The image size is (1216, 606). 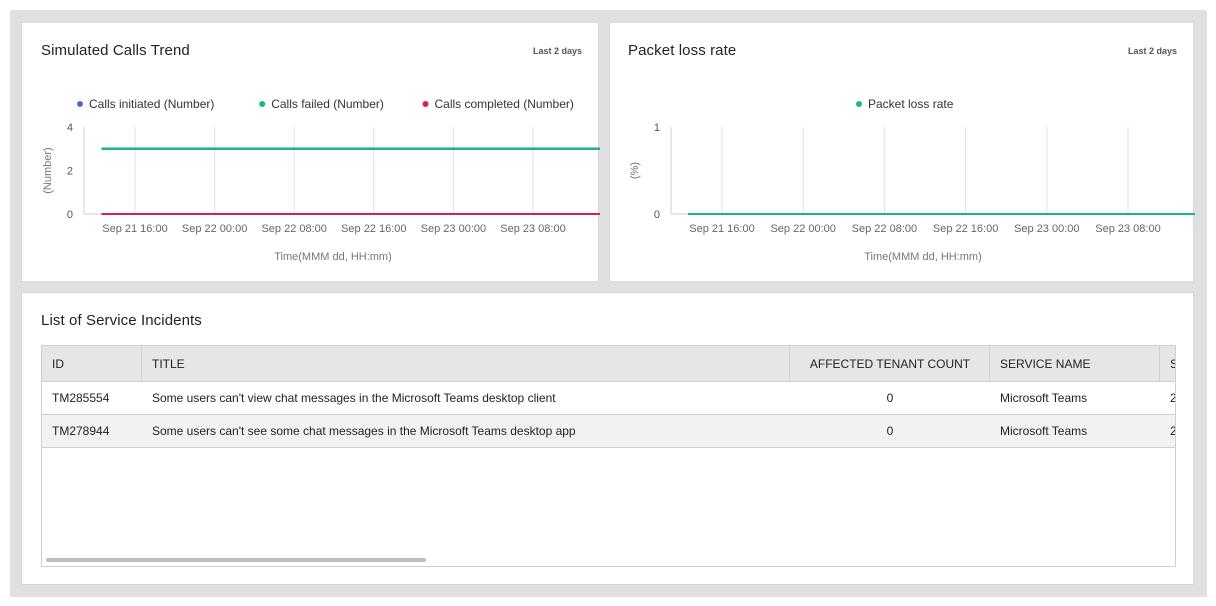 I want to click on incidents-title: List of Service Incidents, so click(x=121, y=320).